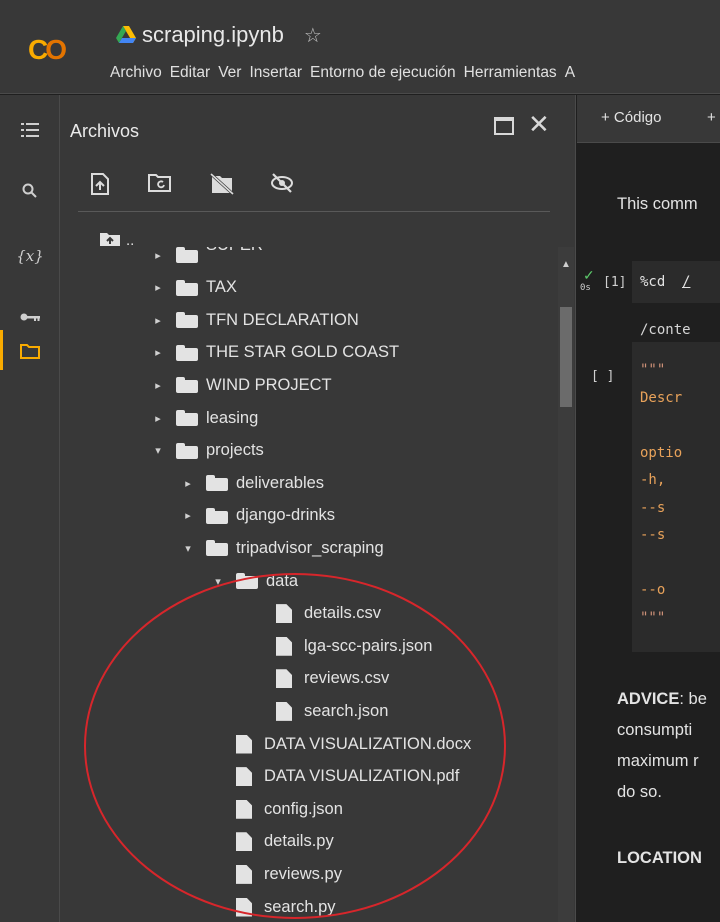 Image resolution: width=720 pixels, height=922 pixels. I want to click on folder-row: ▸ WIND PROJECT, so click(240, 385).